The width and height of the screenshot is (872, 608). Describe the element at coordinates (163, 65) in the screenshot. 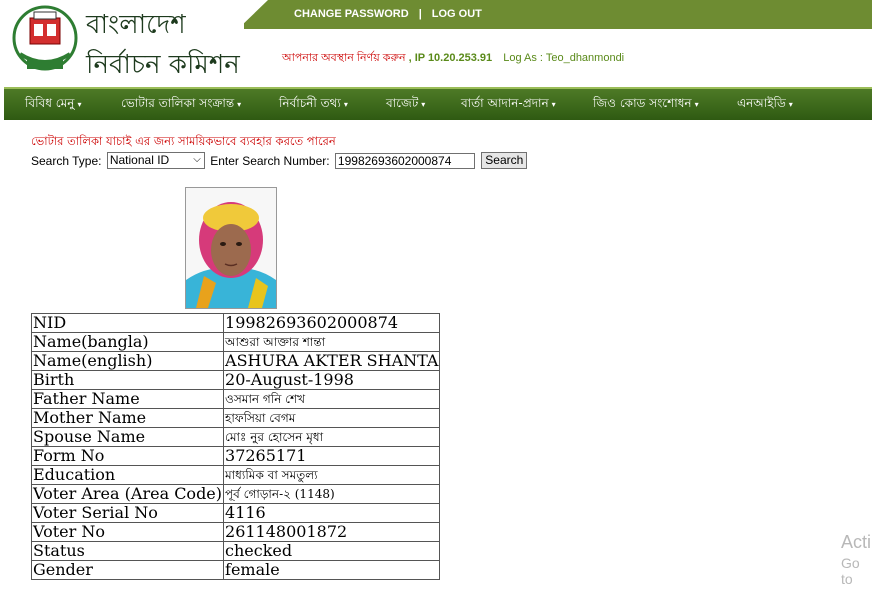

I see `site-title-line2: নির্বাচন কমিশন` at that location.